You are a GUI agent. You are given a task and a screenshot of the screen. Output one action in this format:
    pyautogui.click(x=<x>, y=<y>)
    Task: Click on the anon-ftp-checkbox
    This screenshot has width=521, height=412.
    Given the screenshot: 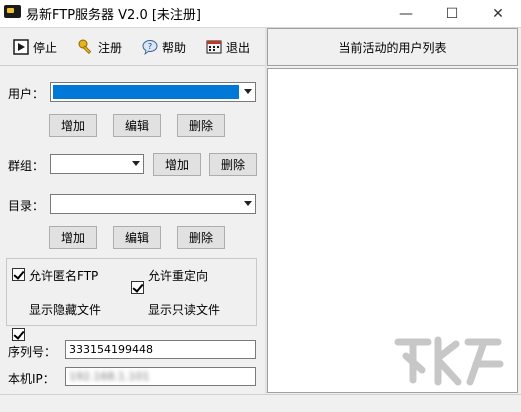 What is the action you would take?
    pyautogui.click(x=18, y=274)
    